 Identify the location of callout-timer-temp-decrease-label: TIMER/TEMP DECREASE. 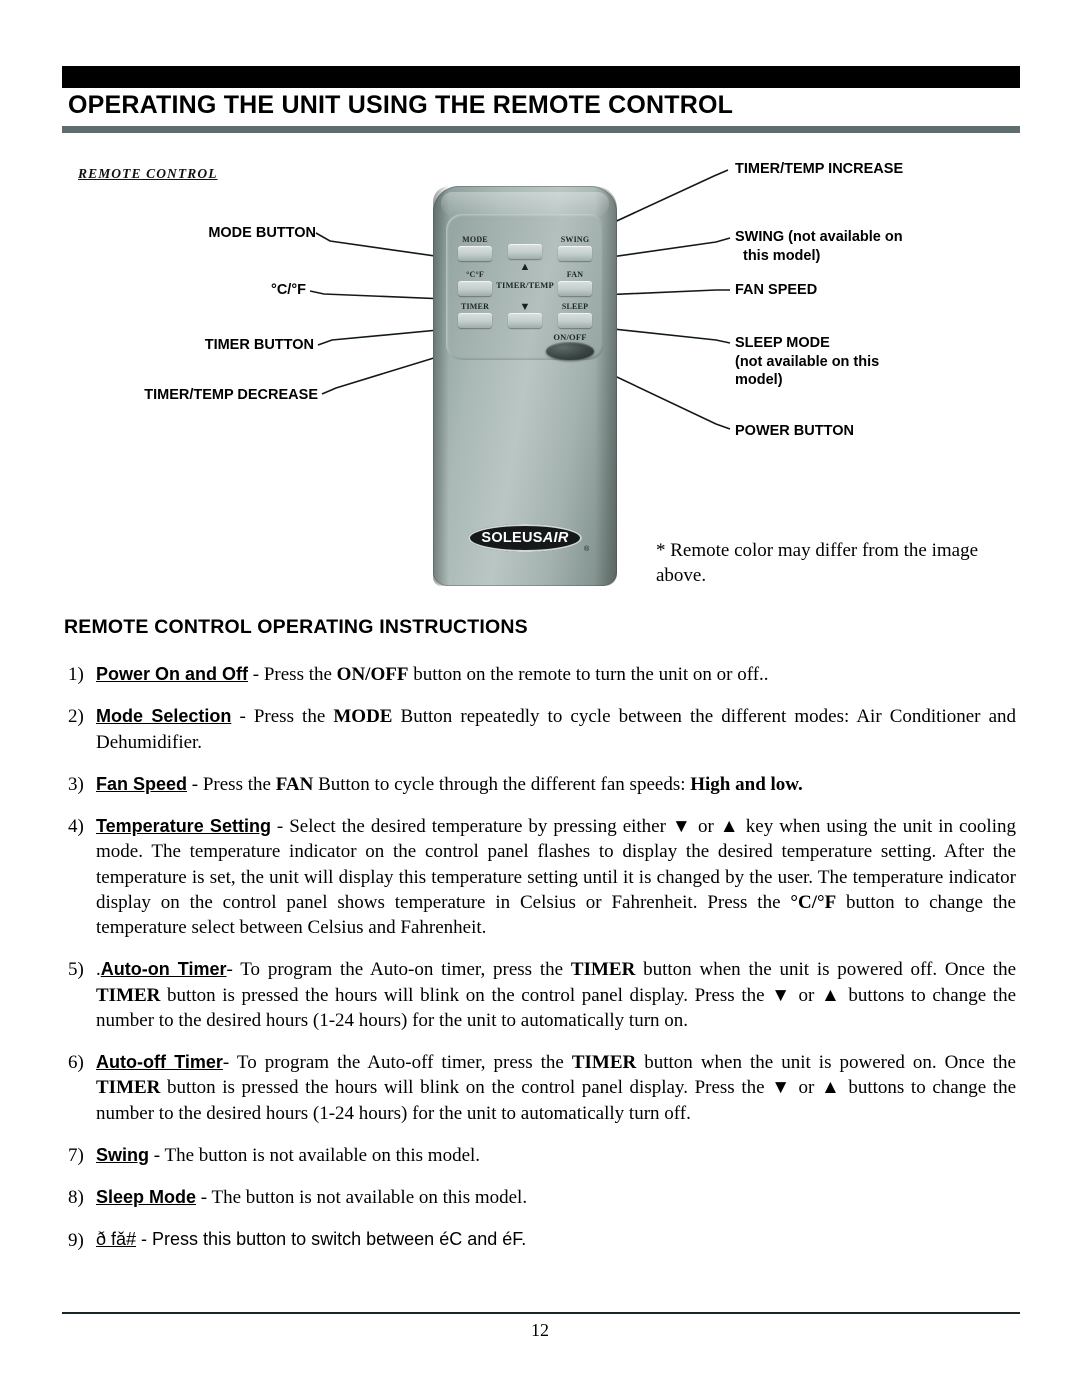
(231, 395).